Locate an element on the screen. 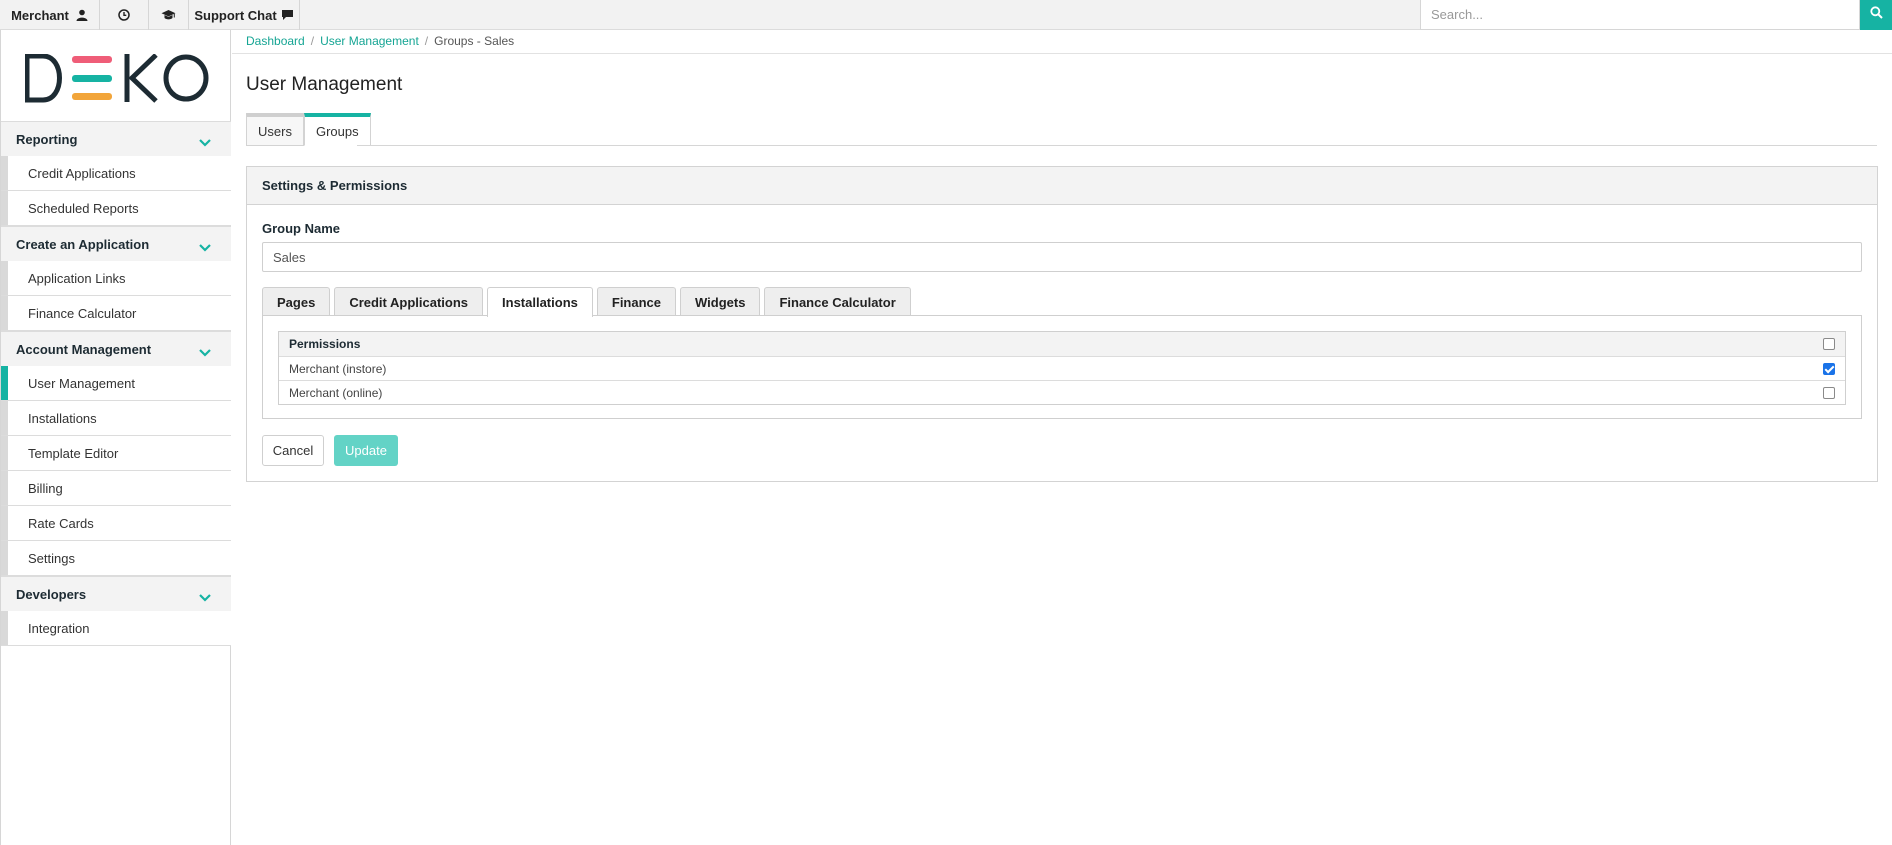 Image resolution: width=1892 pixels, height=845 pixels. breadcrumb-user-management-link: User Management is located at coordinates (369, 41).